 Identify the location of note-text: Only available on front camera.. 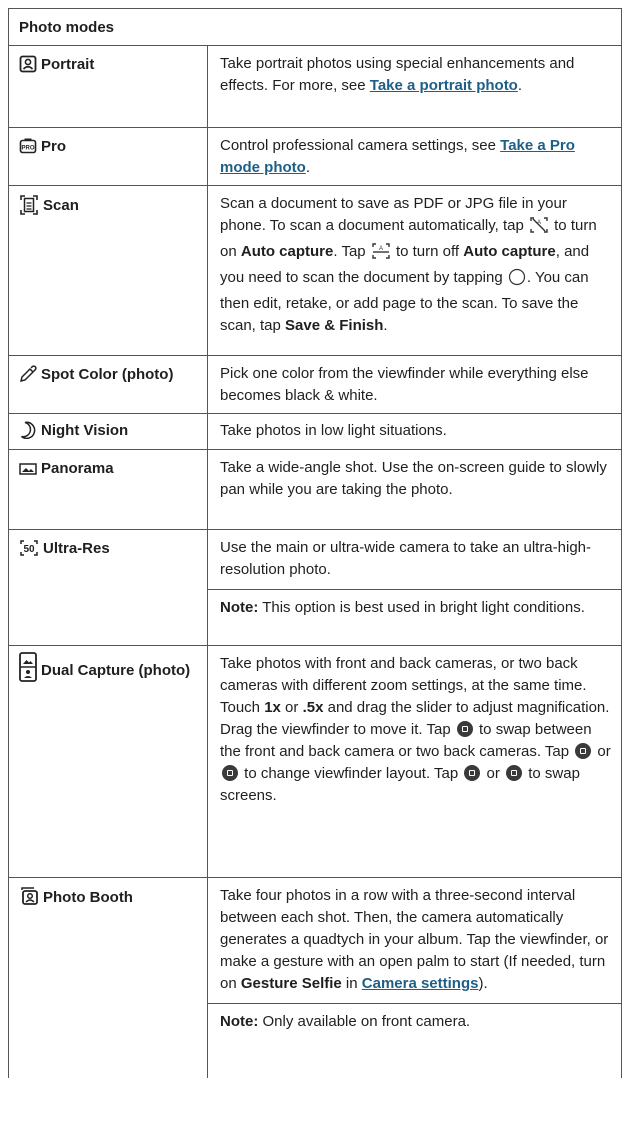
(364, 1021).